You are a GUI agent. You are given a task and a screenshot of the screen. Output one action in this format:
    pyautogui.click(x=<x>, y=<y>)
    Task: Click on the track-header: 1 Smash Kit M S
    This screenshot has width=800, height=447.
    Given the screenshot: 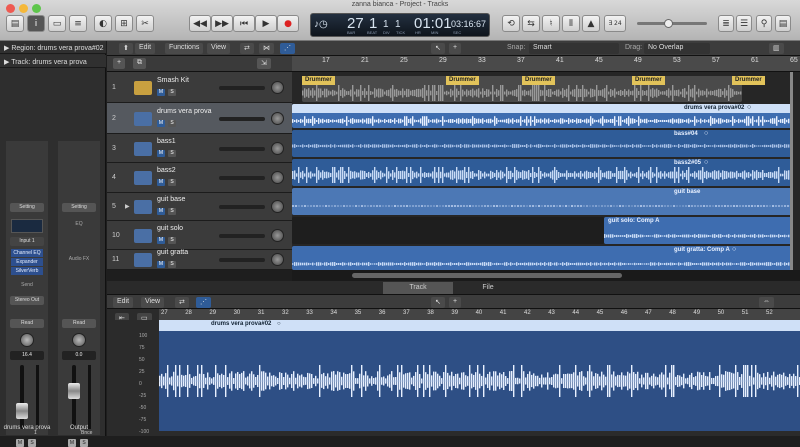 What is the action you would take?
    pyautogui.click(x=199, y=87)
    